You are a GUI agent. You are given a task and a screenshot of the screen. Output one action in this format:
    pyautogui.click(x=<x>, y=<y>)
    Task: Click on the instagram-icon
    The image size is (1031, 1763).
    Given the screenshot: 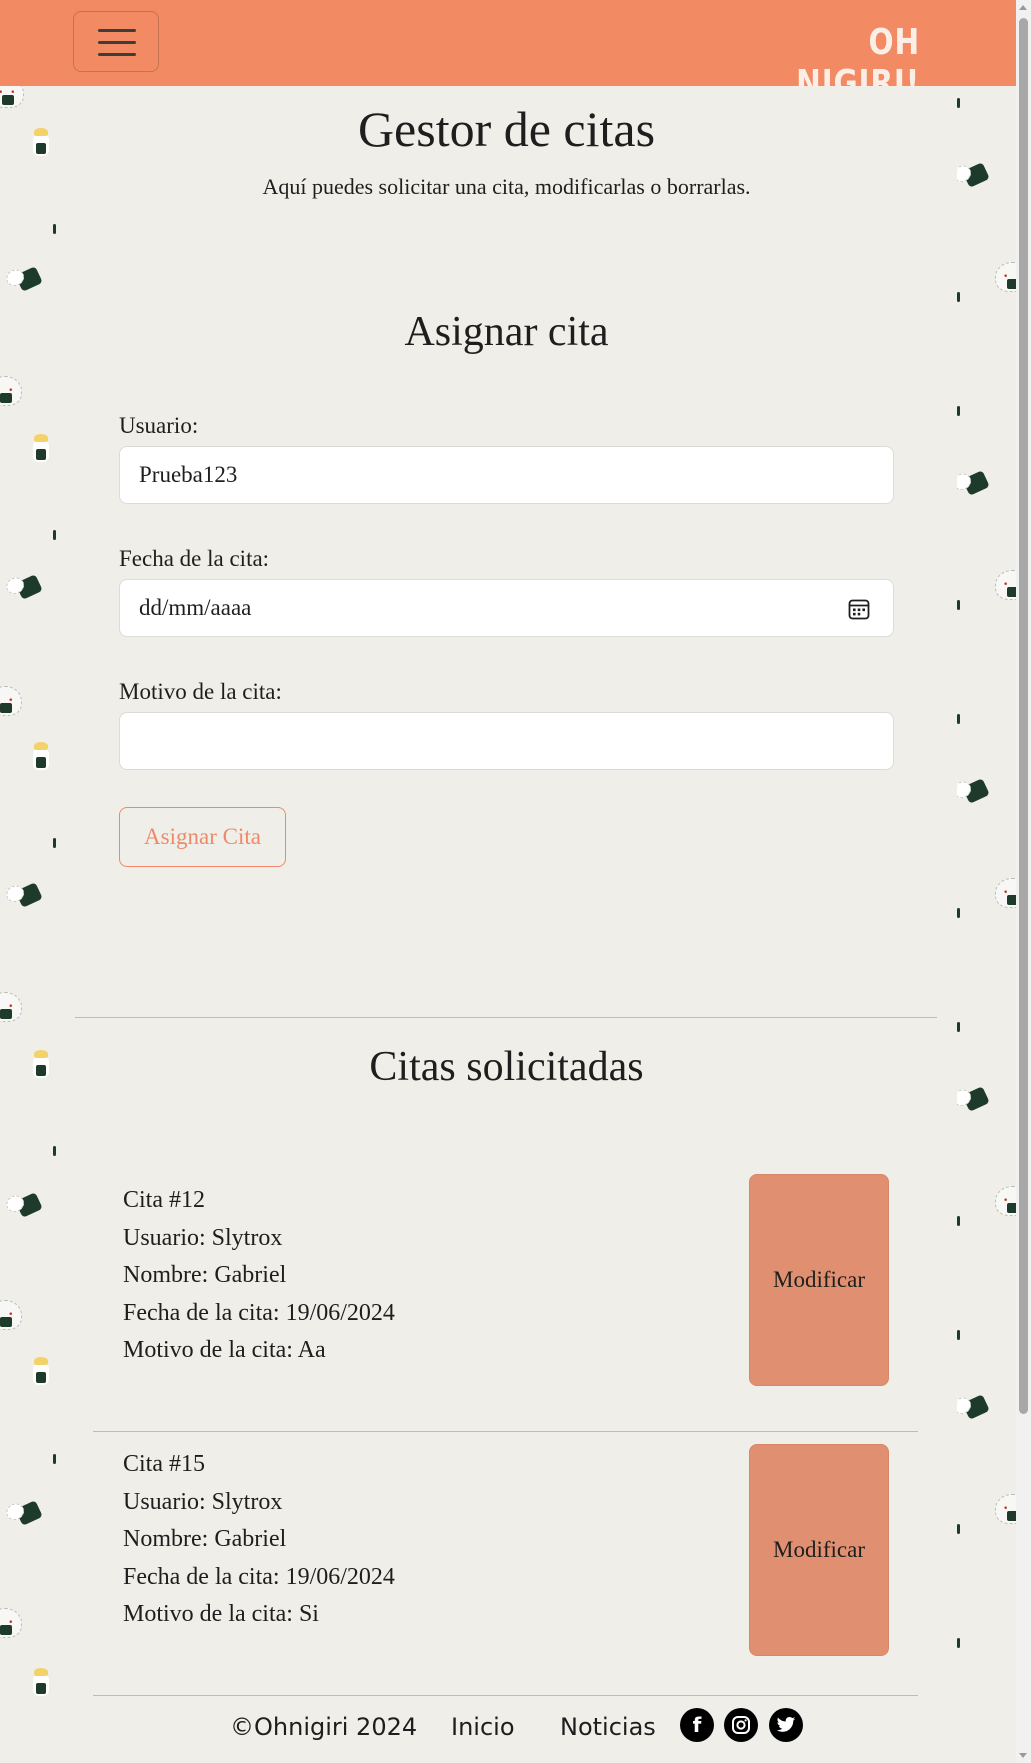 What is the action you would take?
    pyautogui.click(x=741, y=1725)
    